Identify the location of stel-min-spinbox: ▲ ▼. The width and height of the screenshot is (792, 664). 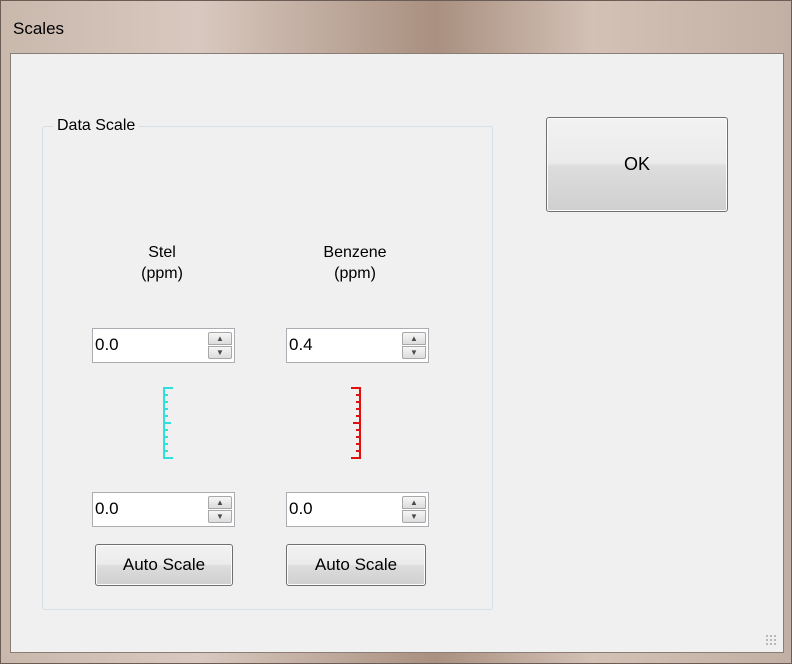
(163, 509).